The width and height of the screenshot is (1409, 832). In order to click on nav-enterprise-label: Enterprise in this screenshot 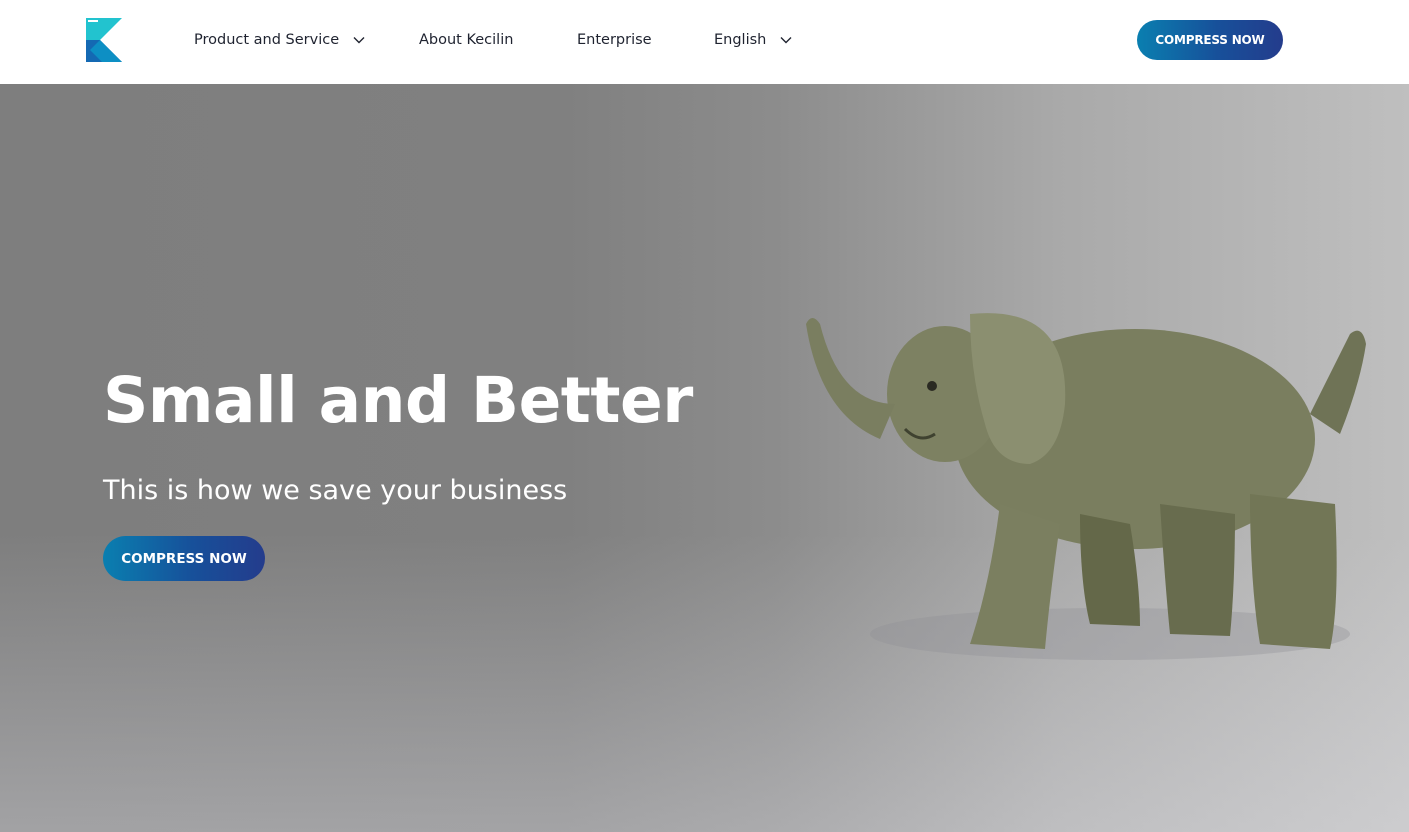, I will do `click(614, 40)`.